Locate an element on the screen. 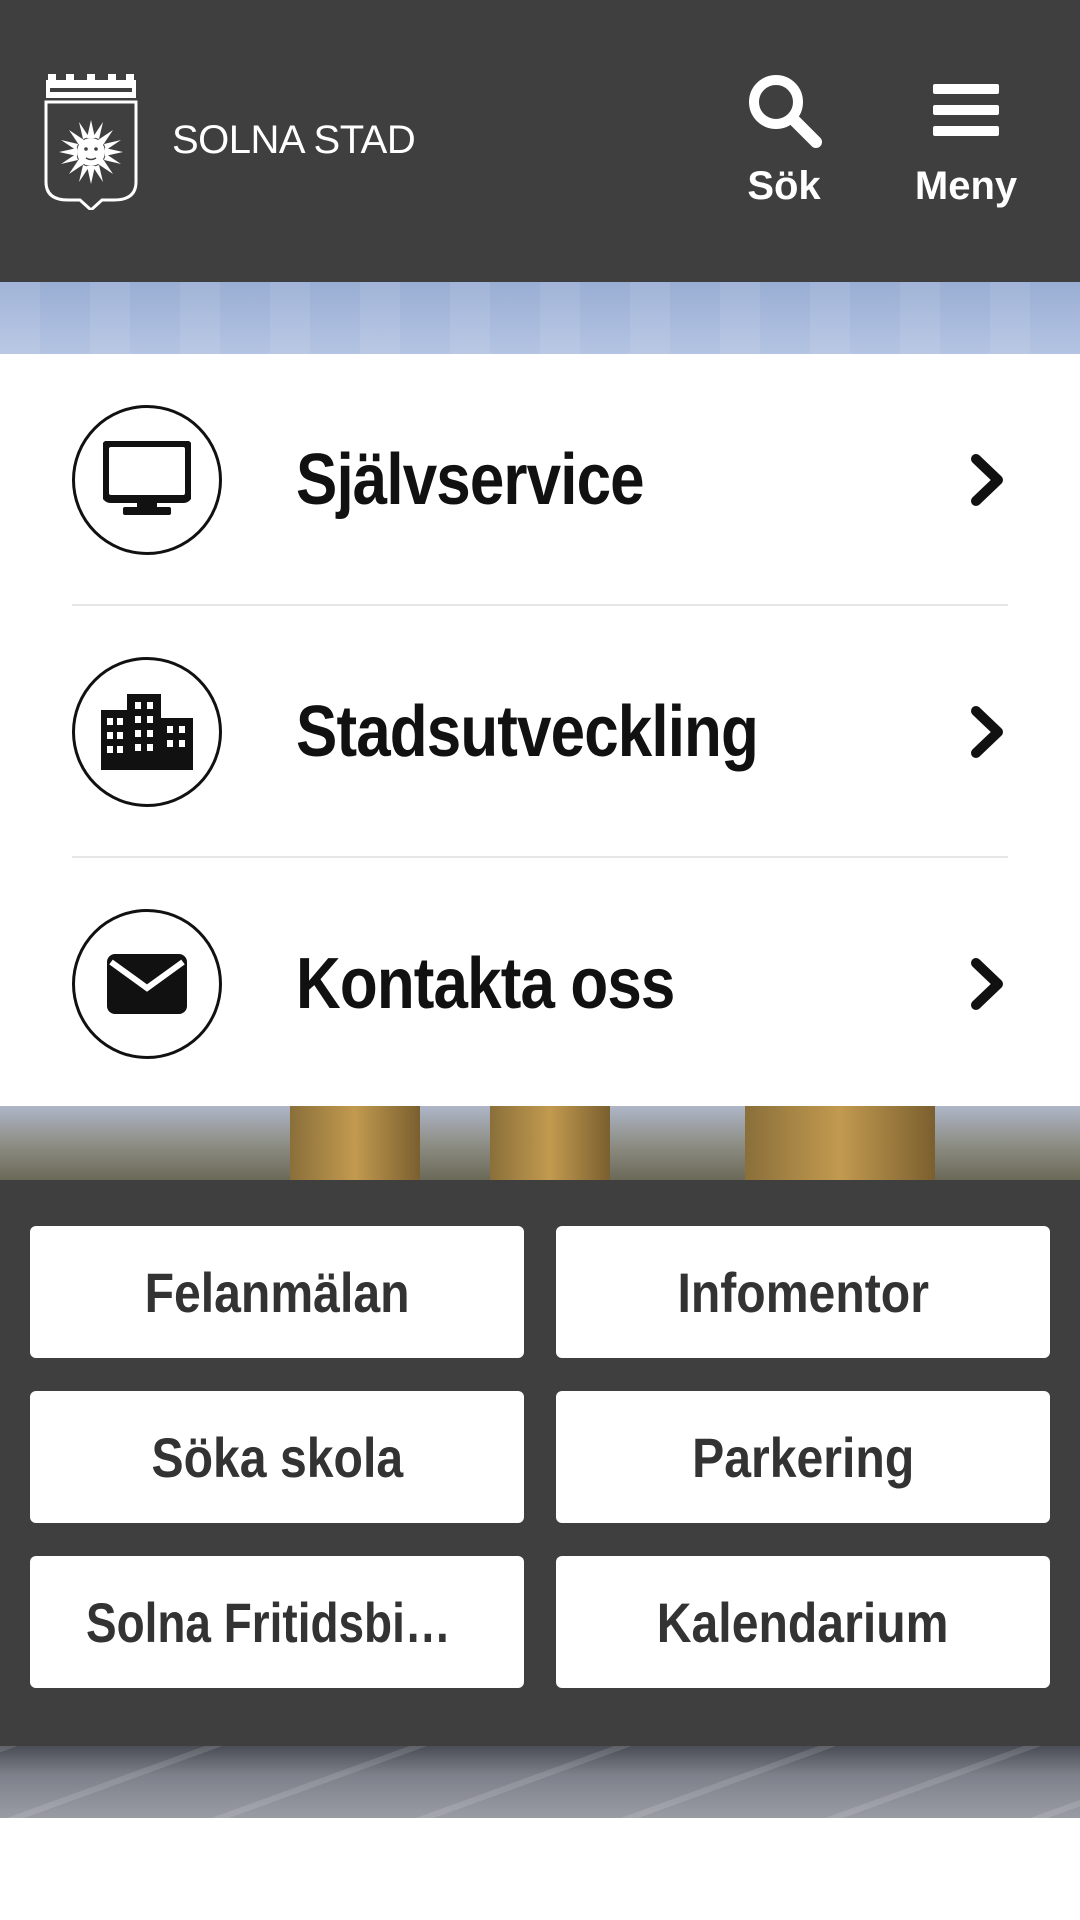  search-button: Sök is located at coordinates (784, 145).